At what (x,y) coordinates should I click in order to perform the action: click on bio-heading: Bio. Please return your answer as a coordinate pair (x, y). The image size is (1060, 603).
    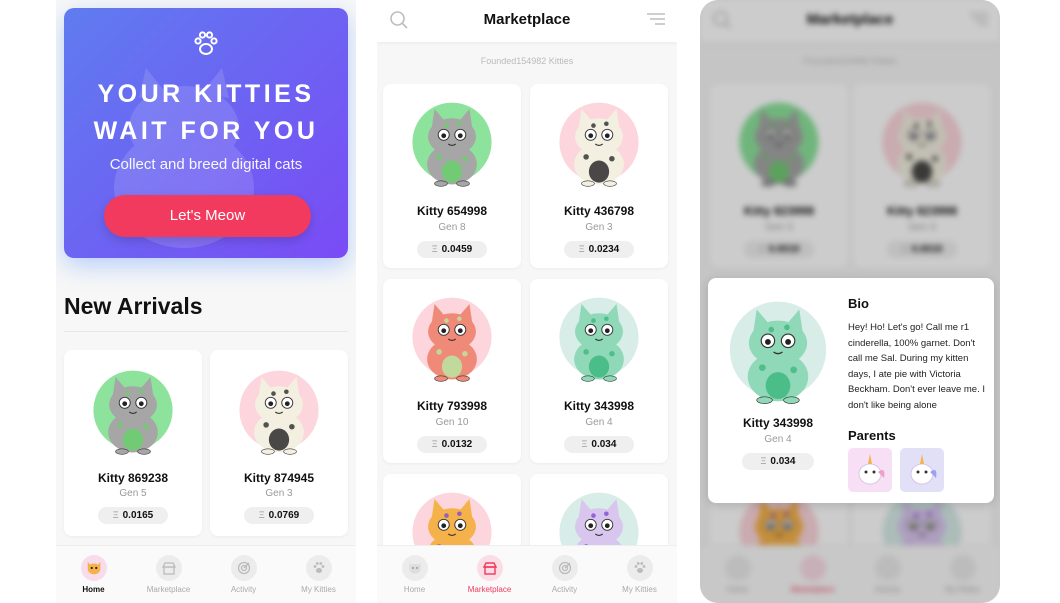
    Looking at the image, I should click on (858, 303).